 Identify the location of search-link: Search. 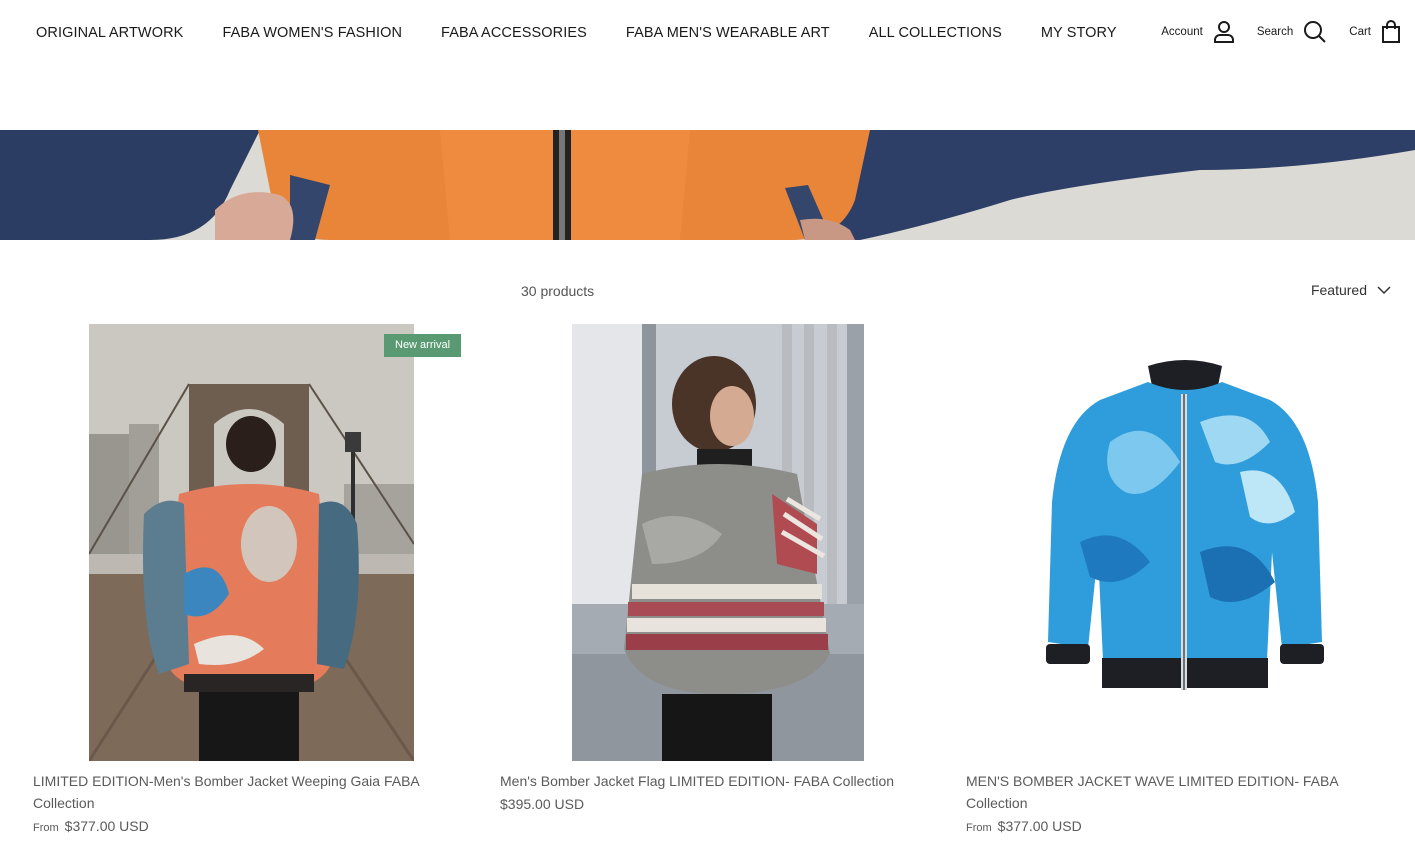
(1292, 32).